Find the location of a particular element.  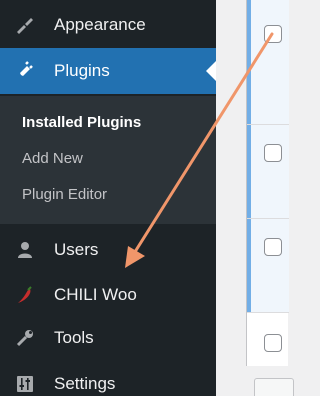

user-icon is located at coordinates (25, 250).